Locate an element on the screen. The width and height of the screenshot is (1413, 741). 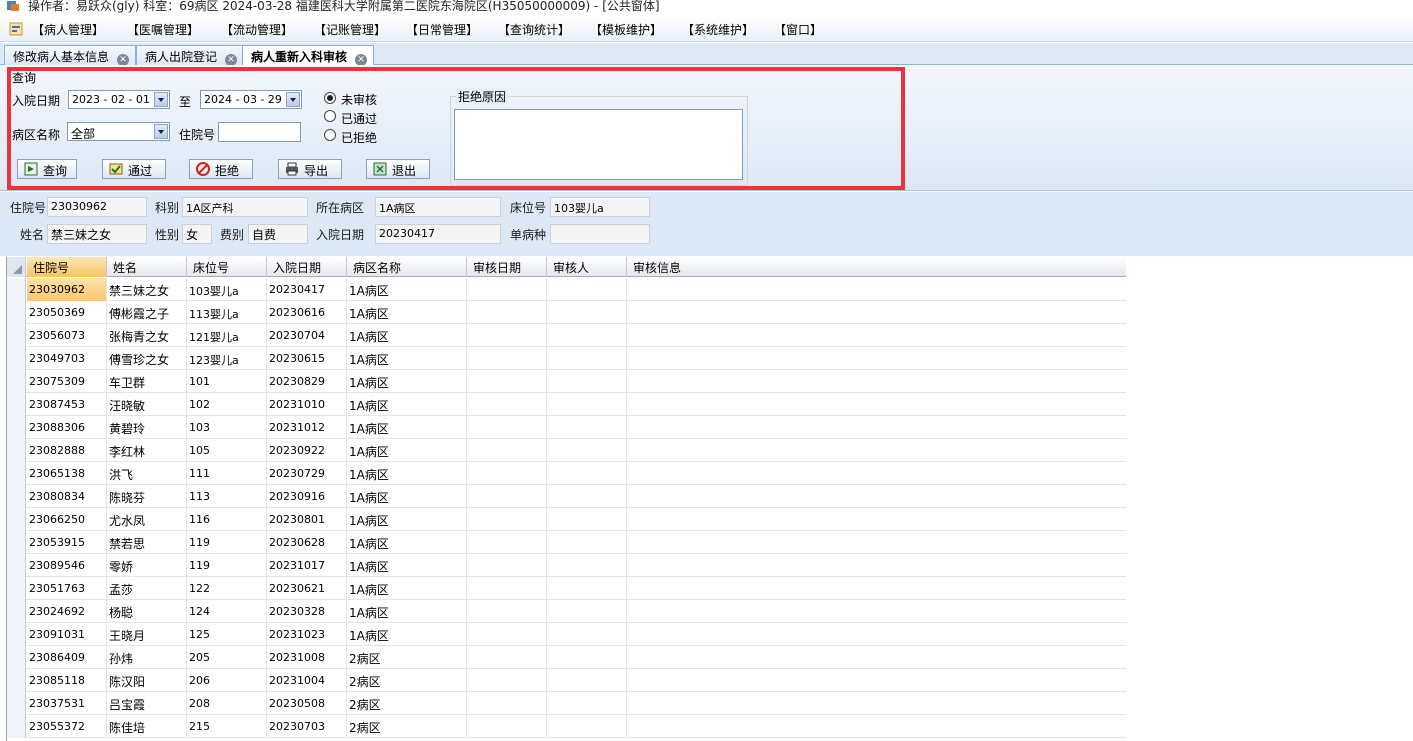
table-cell: 103 is located at coordinates (227, 427).